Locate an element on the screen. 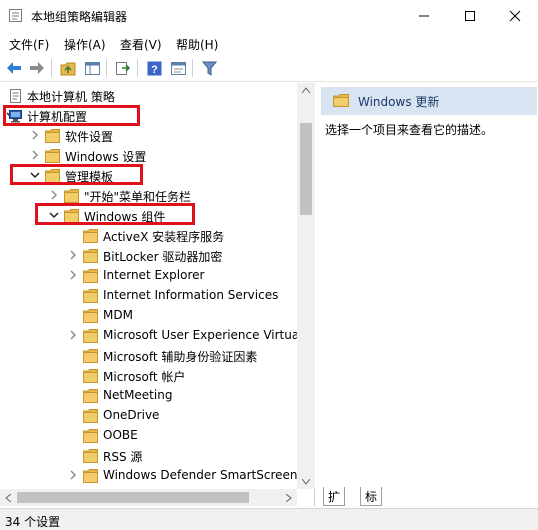 The width and height of the screenshot is (538, 530). menu-file: 文件(F) is located at coordinates (29, 44).